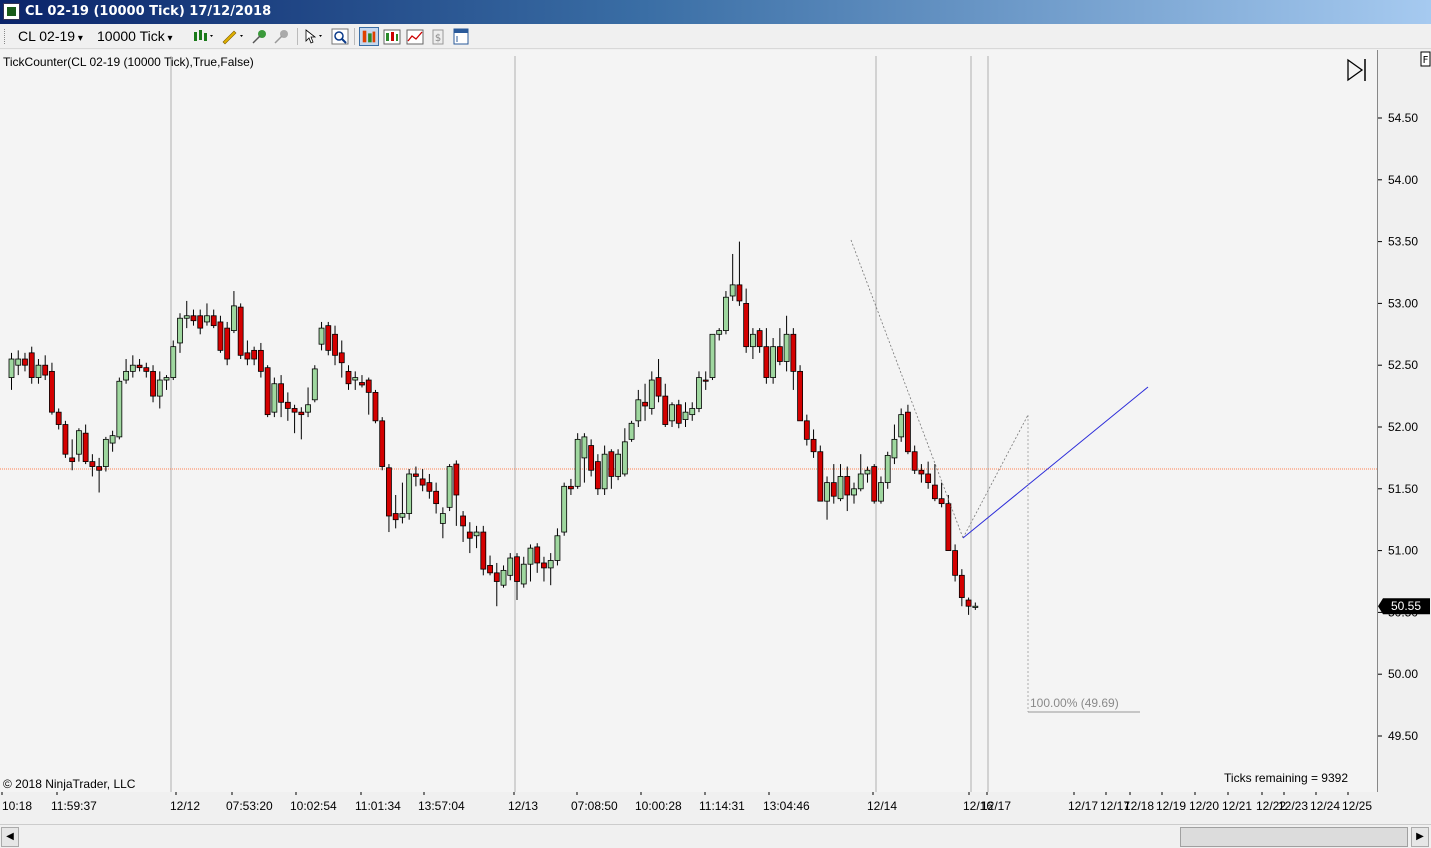 The image size is (1431, 848). What do you see at coordinates (1083, 802) in the screenshot?
I see `time-tick: 12/17` at bounding box center [1083, 802].